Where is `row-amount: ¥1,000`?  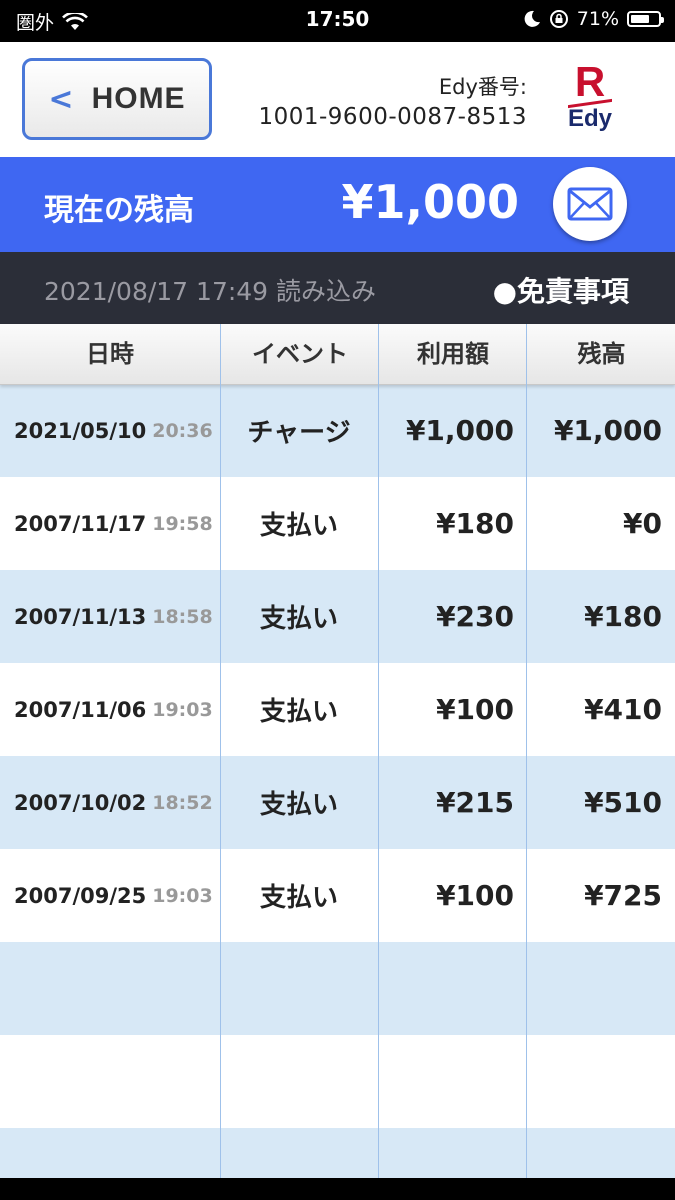 row-amount: ¥1,000 is located at coordinates (459, 430).